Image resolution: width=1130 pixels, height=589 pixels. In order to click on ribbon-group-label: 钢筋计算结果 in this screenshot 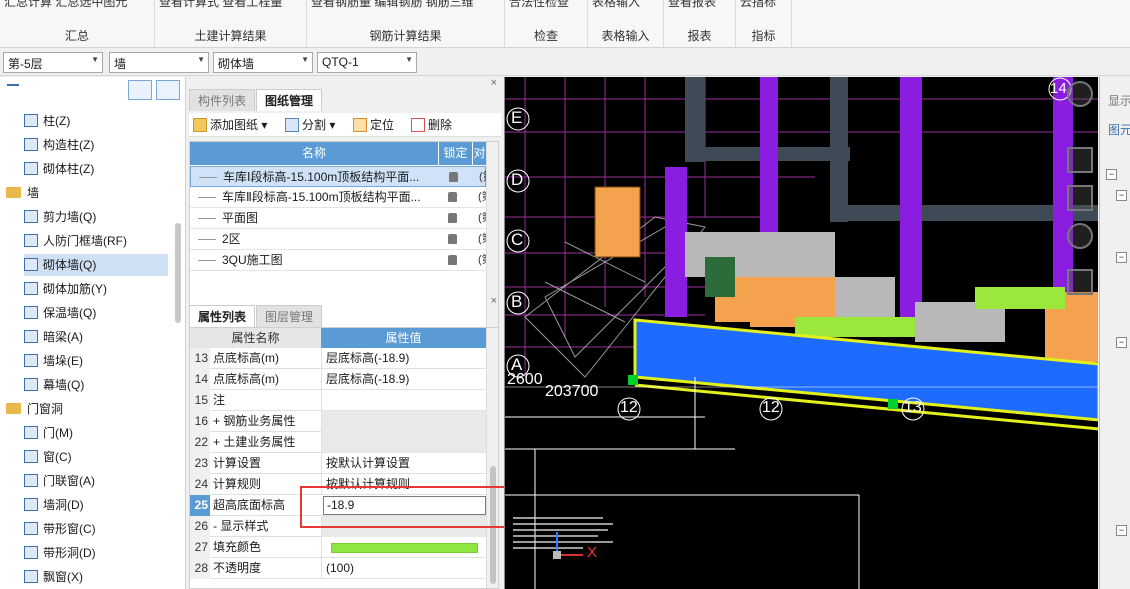, I will do `click(405, 36)`.